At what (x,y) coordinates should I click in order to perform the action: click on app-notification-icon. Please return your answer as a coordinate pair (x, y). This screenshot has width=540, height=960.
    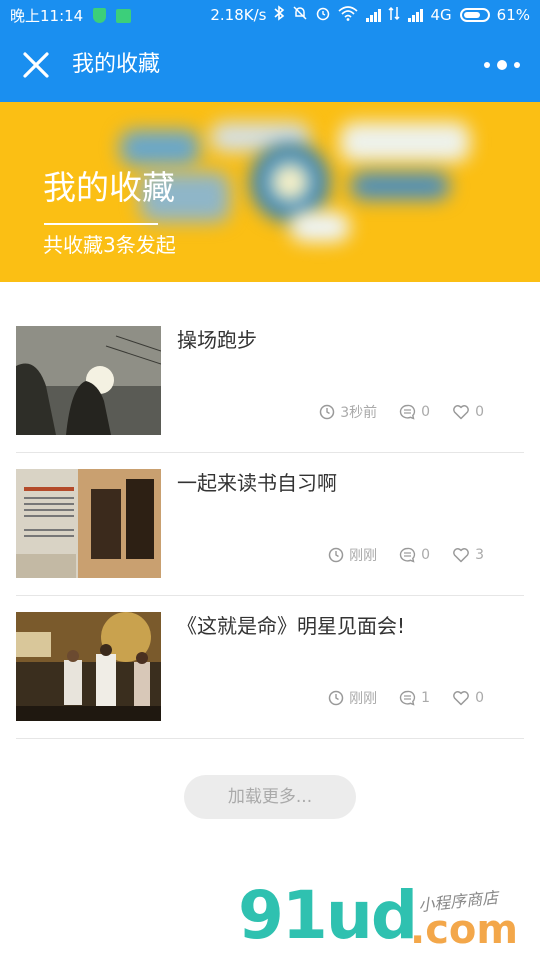
    Looking at the image, I should click on (124, 15).